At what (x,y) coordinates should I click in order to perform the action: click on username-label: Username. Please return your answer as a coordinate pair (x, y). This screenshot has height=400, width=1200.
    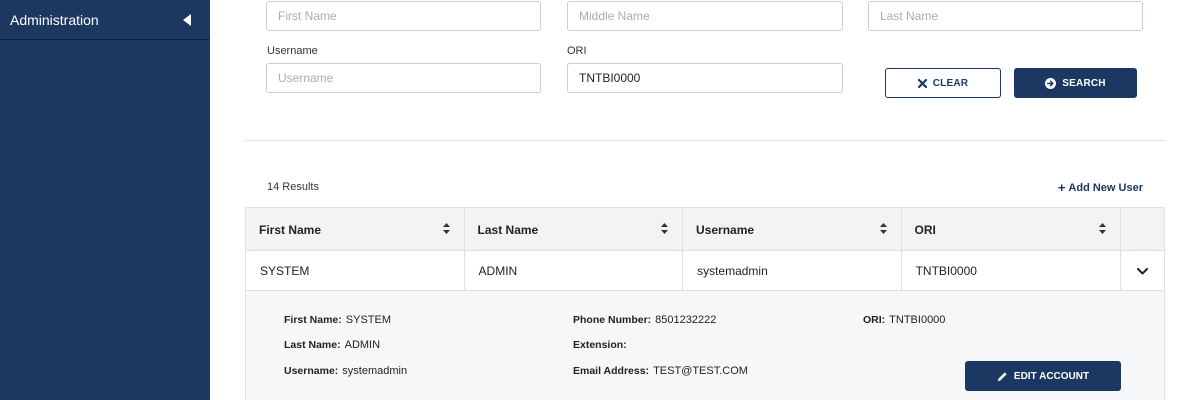
    Looking at the image, I should click on (292, 51).